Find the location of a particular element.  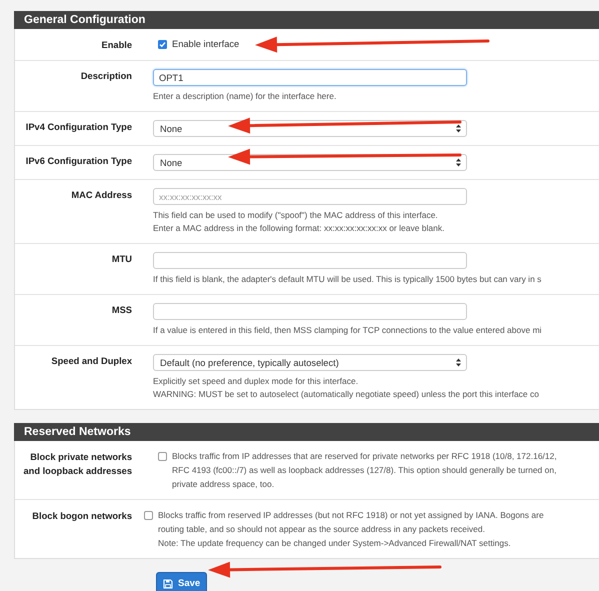

field-label: IPv6 Configuration Type is located at coordinates (79, 161).